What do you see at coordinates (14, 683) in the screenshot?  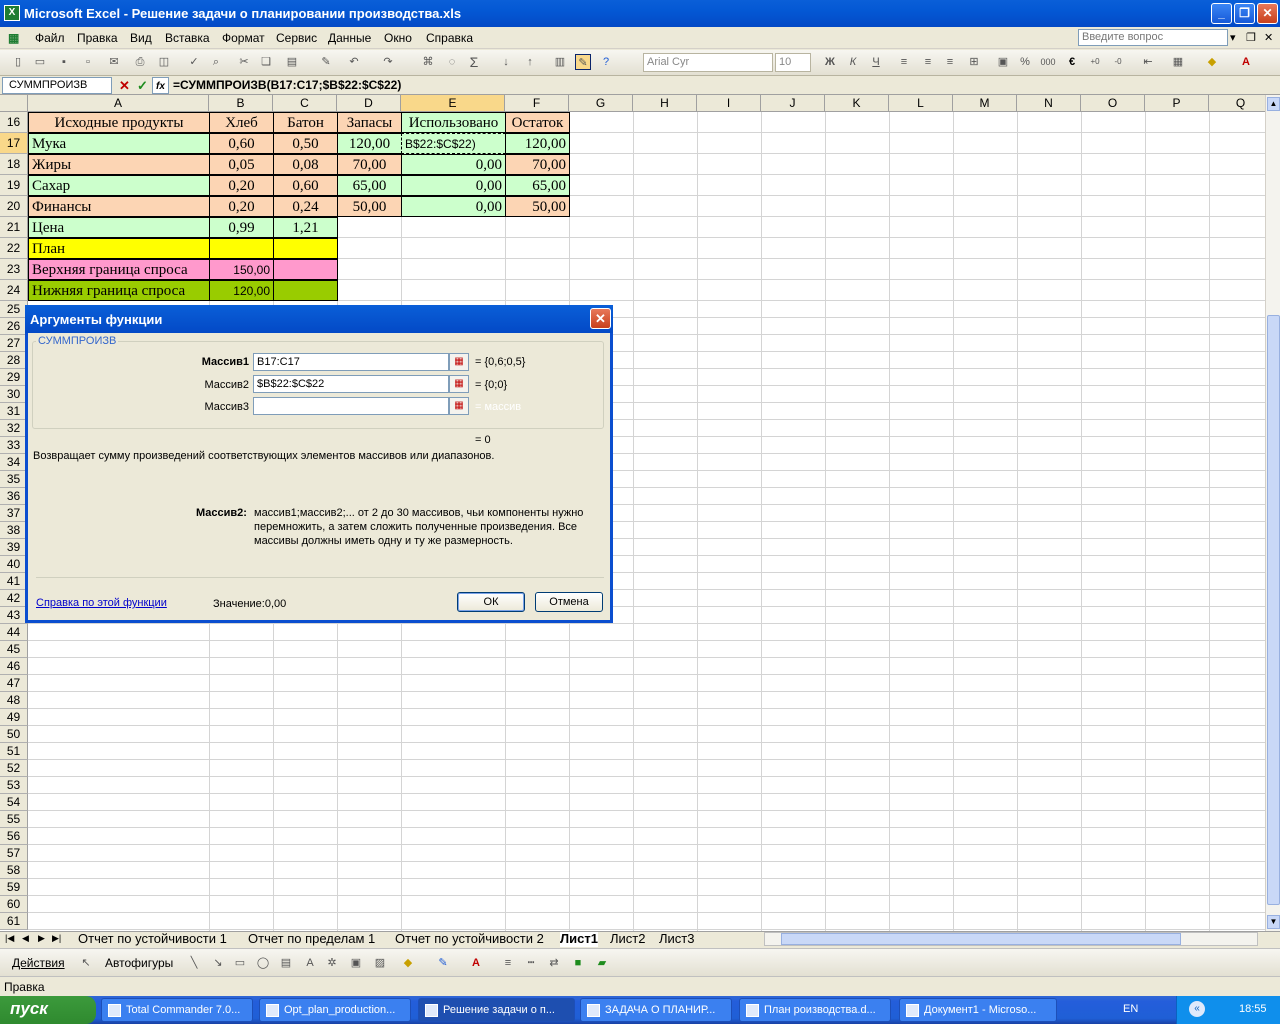 I see `row-header: 47` at bounding box center [14, 683].